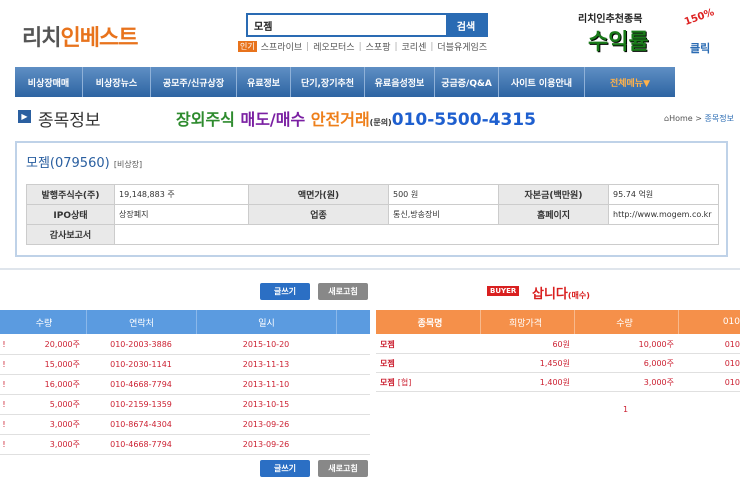 The height and width of the screenshot is (480, 740). What do you see at coordinates (343, 468) in the screenshot?
I see `refresh-button-bottom: 새로고침` at bounding box center [343, 468].